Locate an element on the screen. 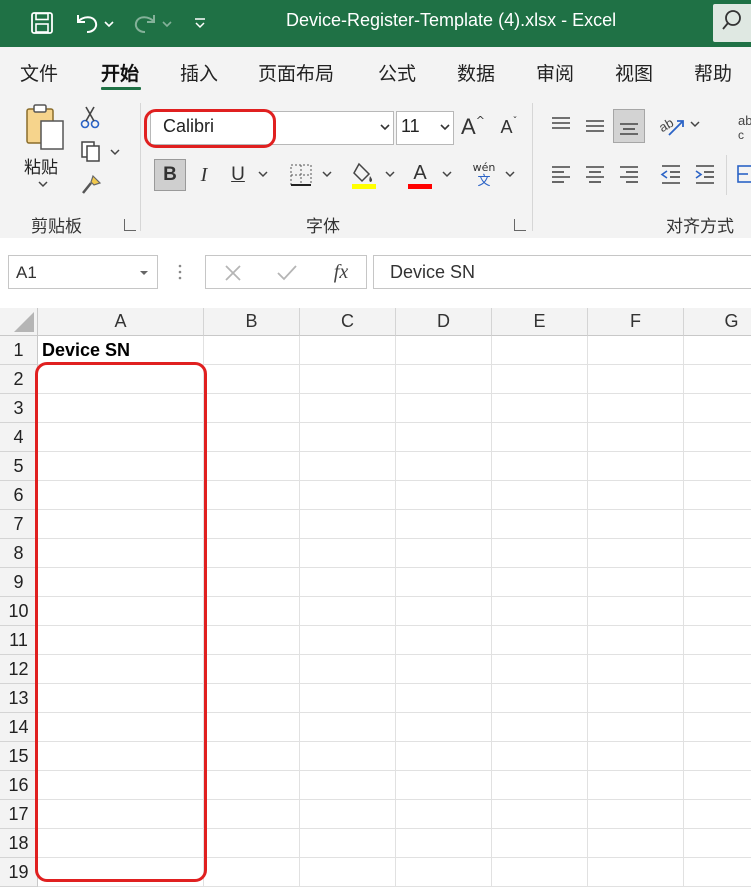  cell-b16 is located at coordinates (252, 785).